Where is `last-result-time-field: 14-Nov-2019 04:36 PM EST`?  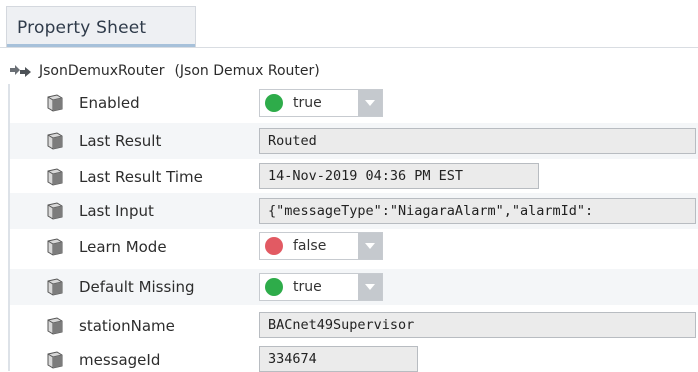 last-result-time-field: 14-Nov-2019 04:36 PM EST is located at coordinates (399, 176).